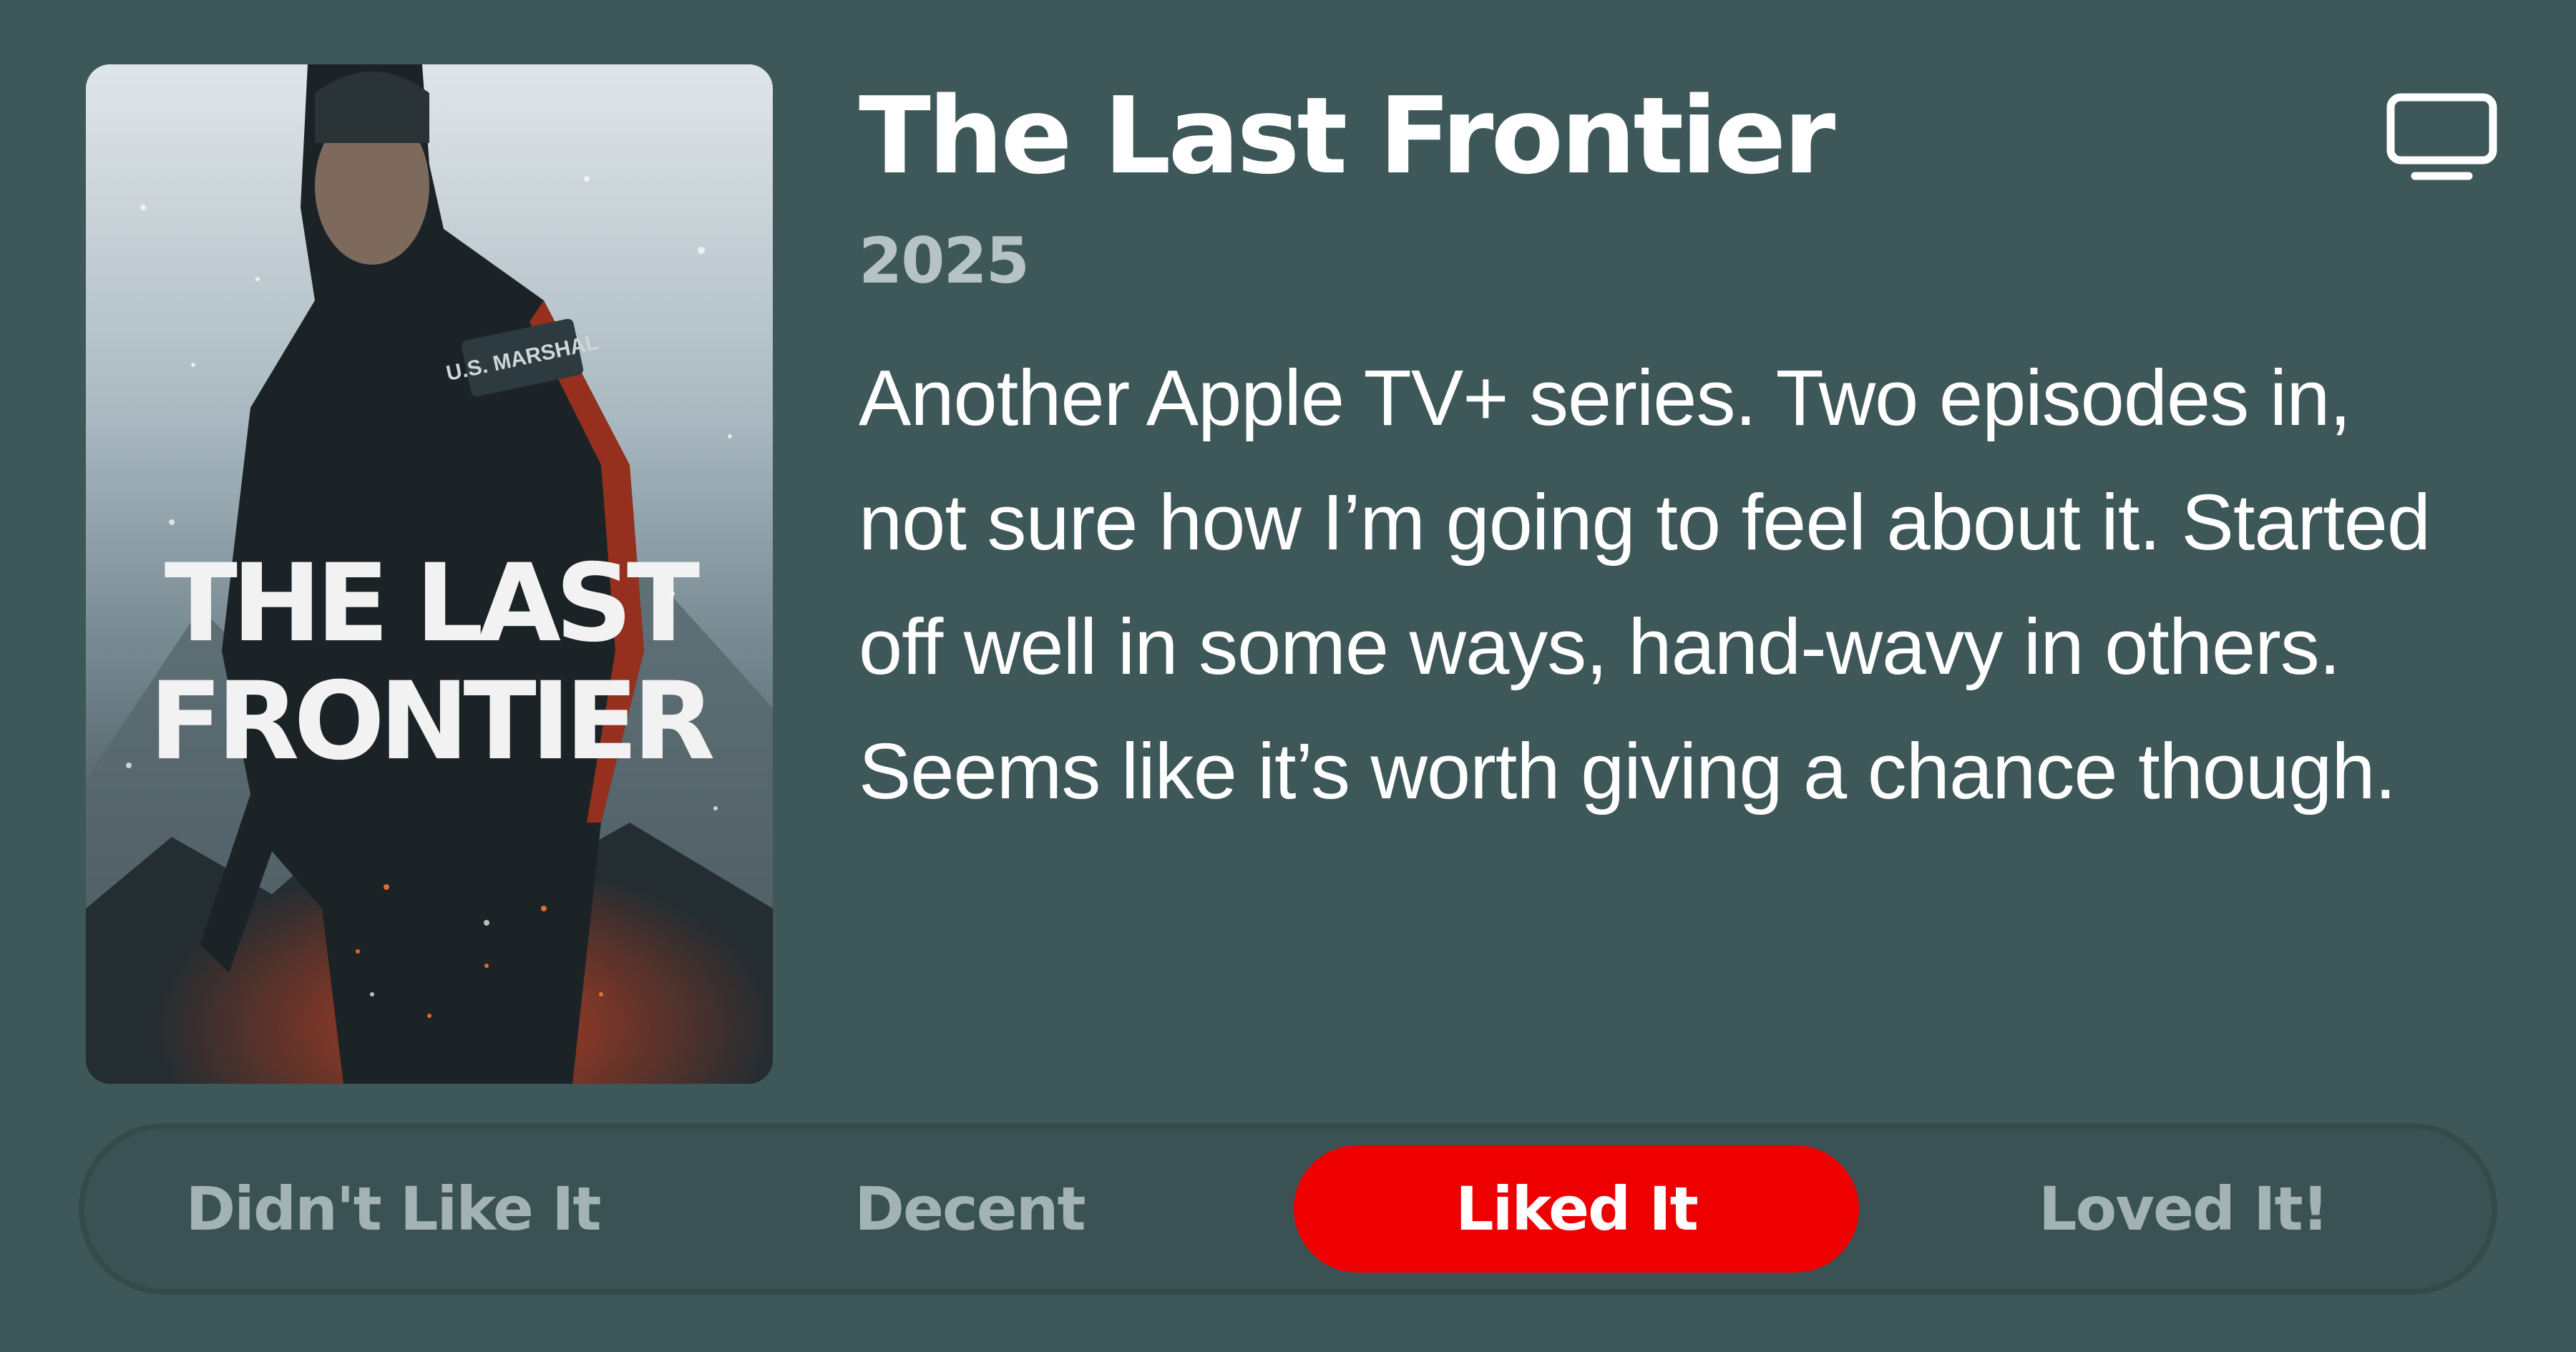  Describe the element at coordinates (392, 1209) in the screenshot. I see `rating-option-didnt-like-it: Didn't Like It` at that location.